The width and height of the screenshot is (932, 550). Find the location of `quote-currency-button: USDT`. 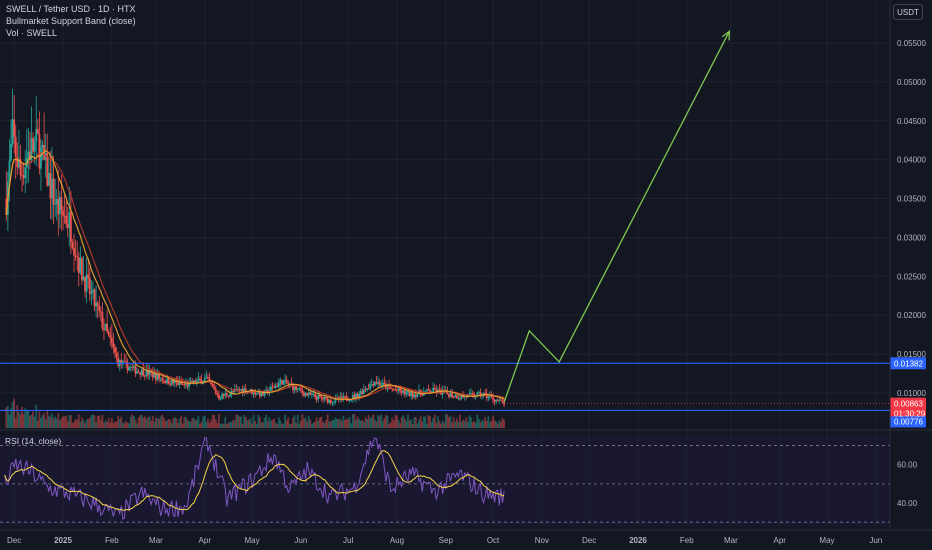

quote-currency-button: USDT is located at coordinates (908, 12).